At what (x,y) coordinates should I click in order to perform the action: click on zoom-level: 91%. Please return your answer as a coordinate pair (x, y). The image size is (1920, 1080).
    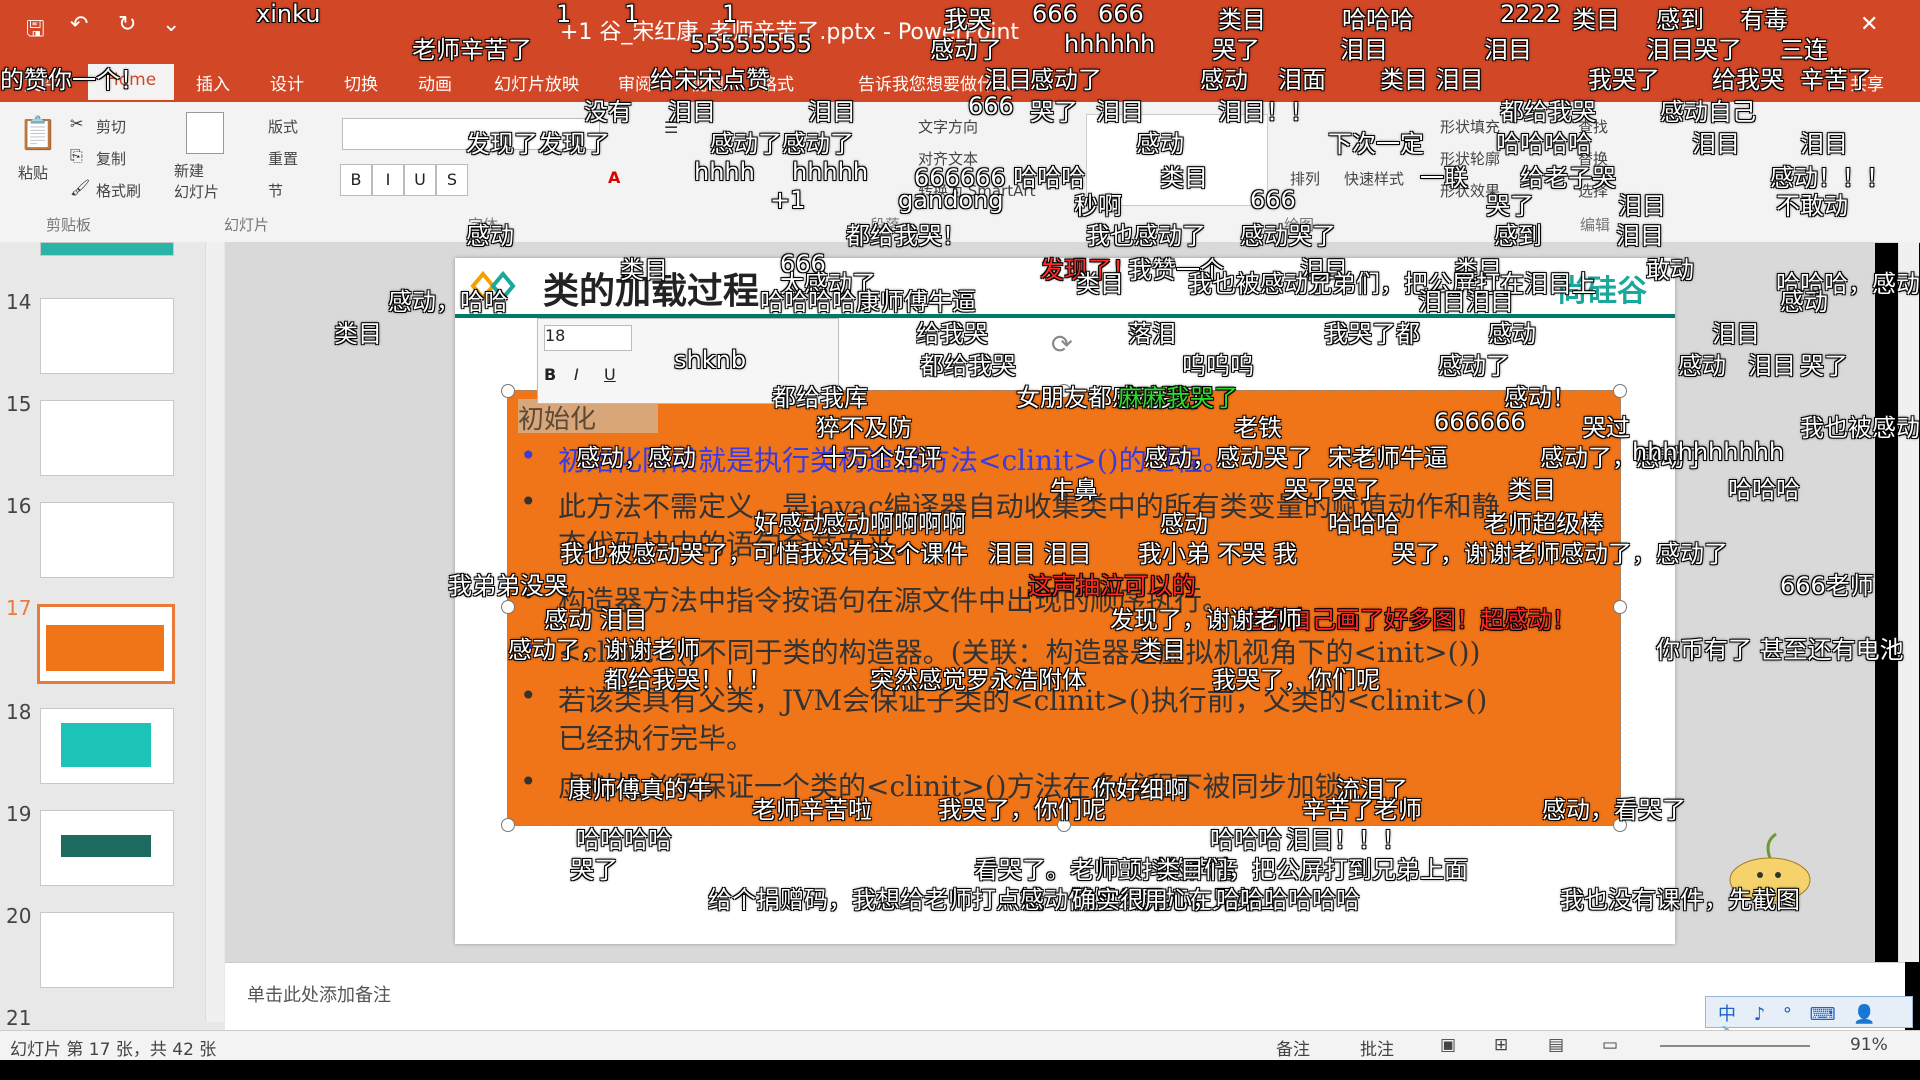
    Looking at the image, I should click on (1869, 1045).